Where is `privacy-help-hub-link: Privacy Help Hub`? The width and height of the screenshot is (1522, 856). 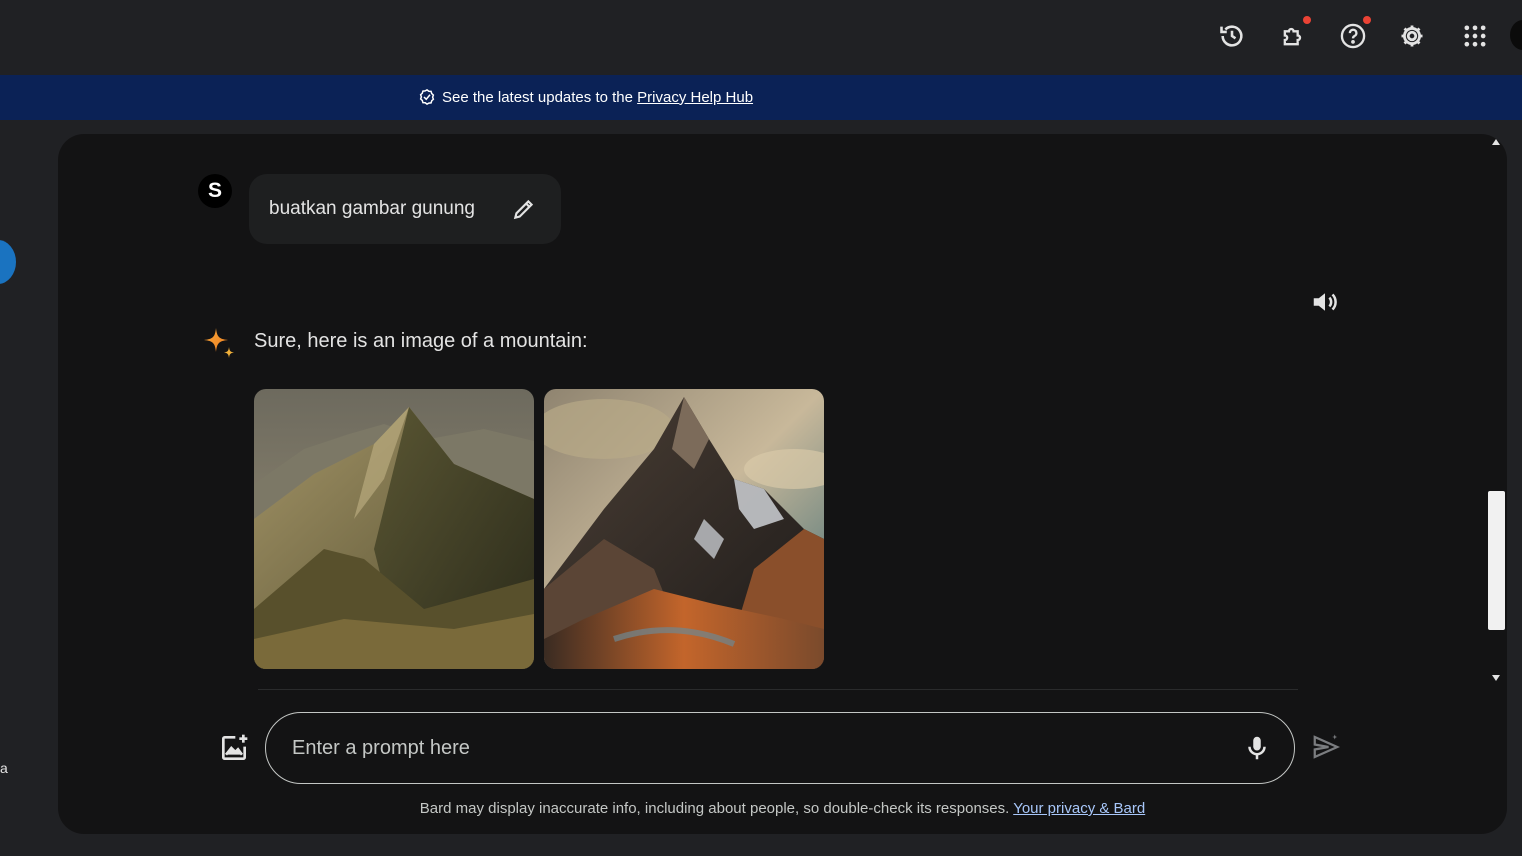 privacy-help-hub-link: Privacy Help Hub is located at coordinates (695, 97).